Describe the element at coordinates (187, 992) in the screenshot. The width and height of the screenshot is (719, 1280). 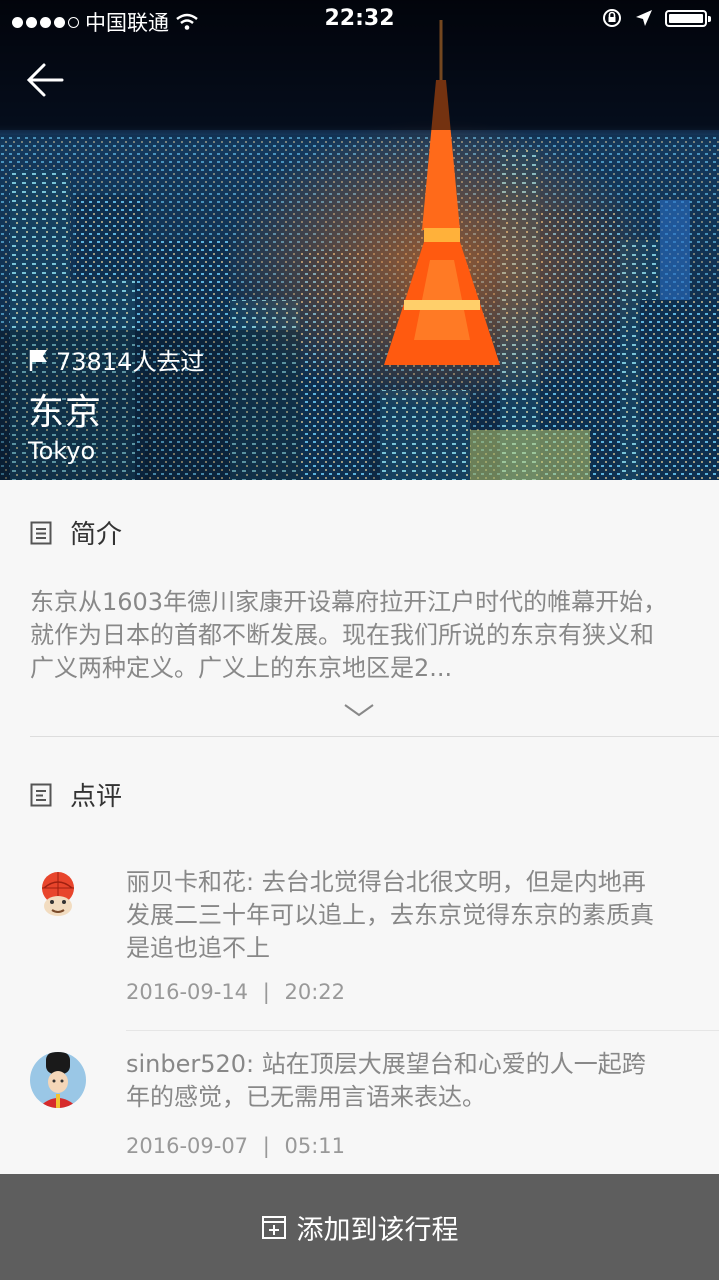
I see `review-date: 2016-09-14` at that location.